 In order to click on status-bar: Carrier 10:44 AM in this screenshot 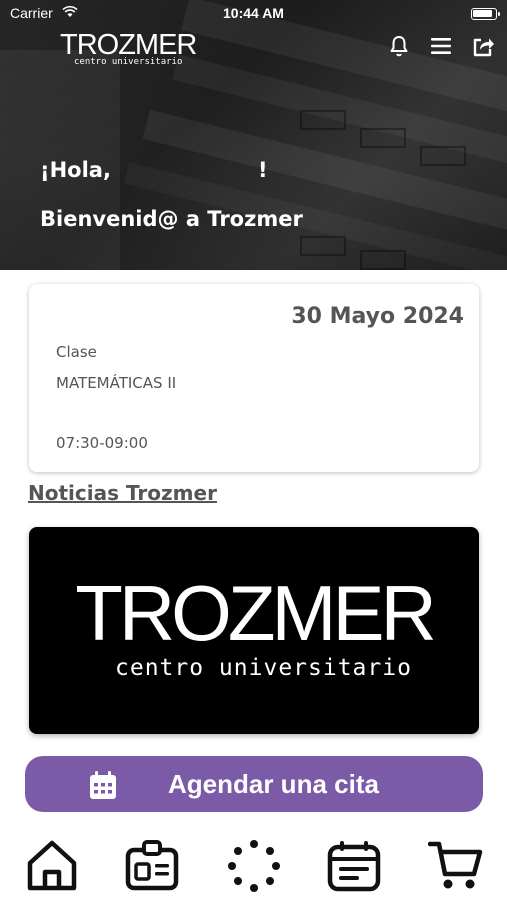, I will do `click(253, 14)`.